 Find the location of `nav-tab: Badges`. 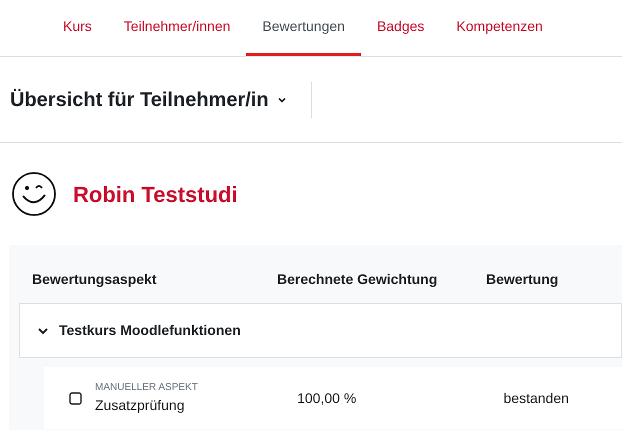

nav-tab: Badges is located at coordinates (400, 28).